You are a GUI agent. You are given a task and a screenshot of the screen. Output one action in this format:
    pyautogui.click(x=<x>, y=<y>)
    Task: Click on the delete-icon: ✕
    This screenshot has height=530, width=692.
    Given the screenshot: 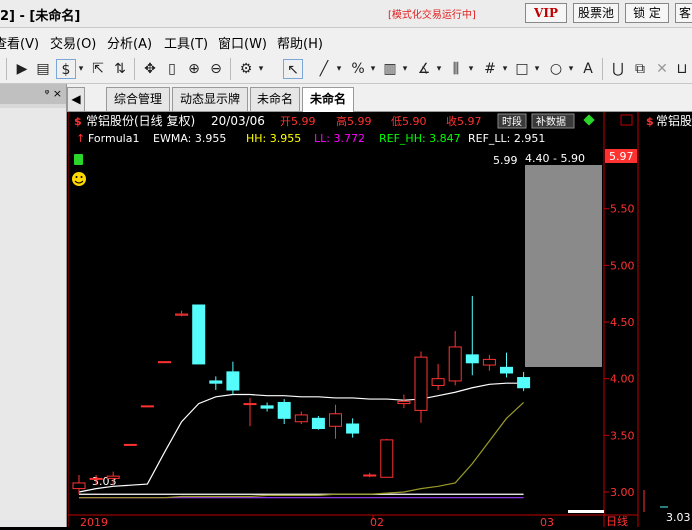 What is the action you would take?
    pyautogui.click(x=662, y=69)
    